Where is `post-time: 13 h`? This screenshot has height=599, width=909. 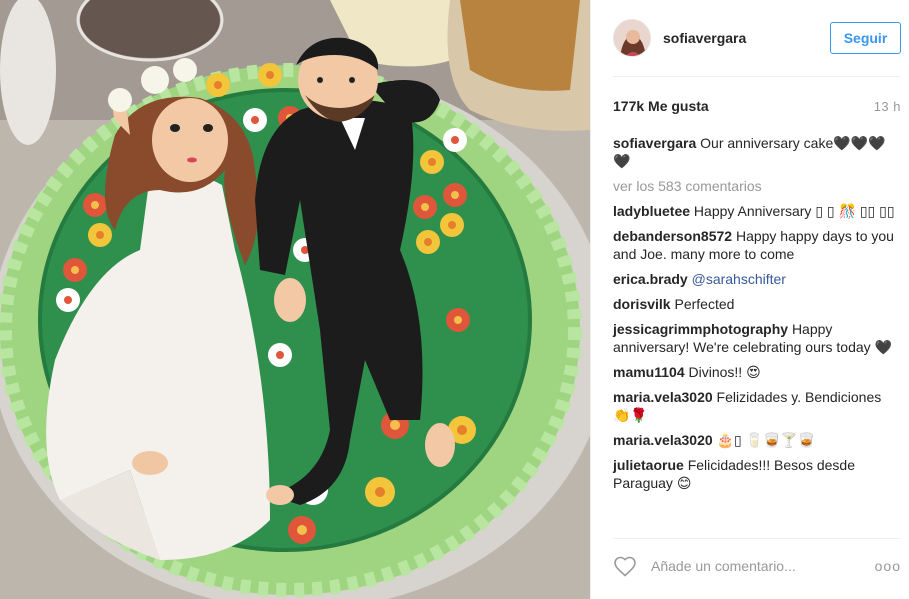 post-time: 13 h is located at coordinates (887, 106).